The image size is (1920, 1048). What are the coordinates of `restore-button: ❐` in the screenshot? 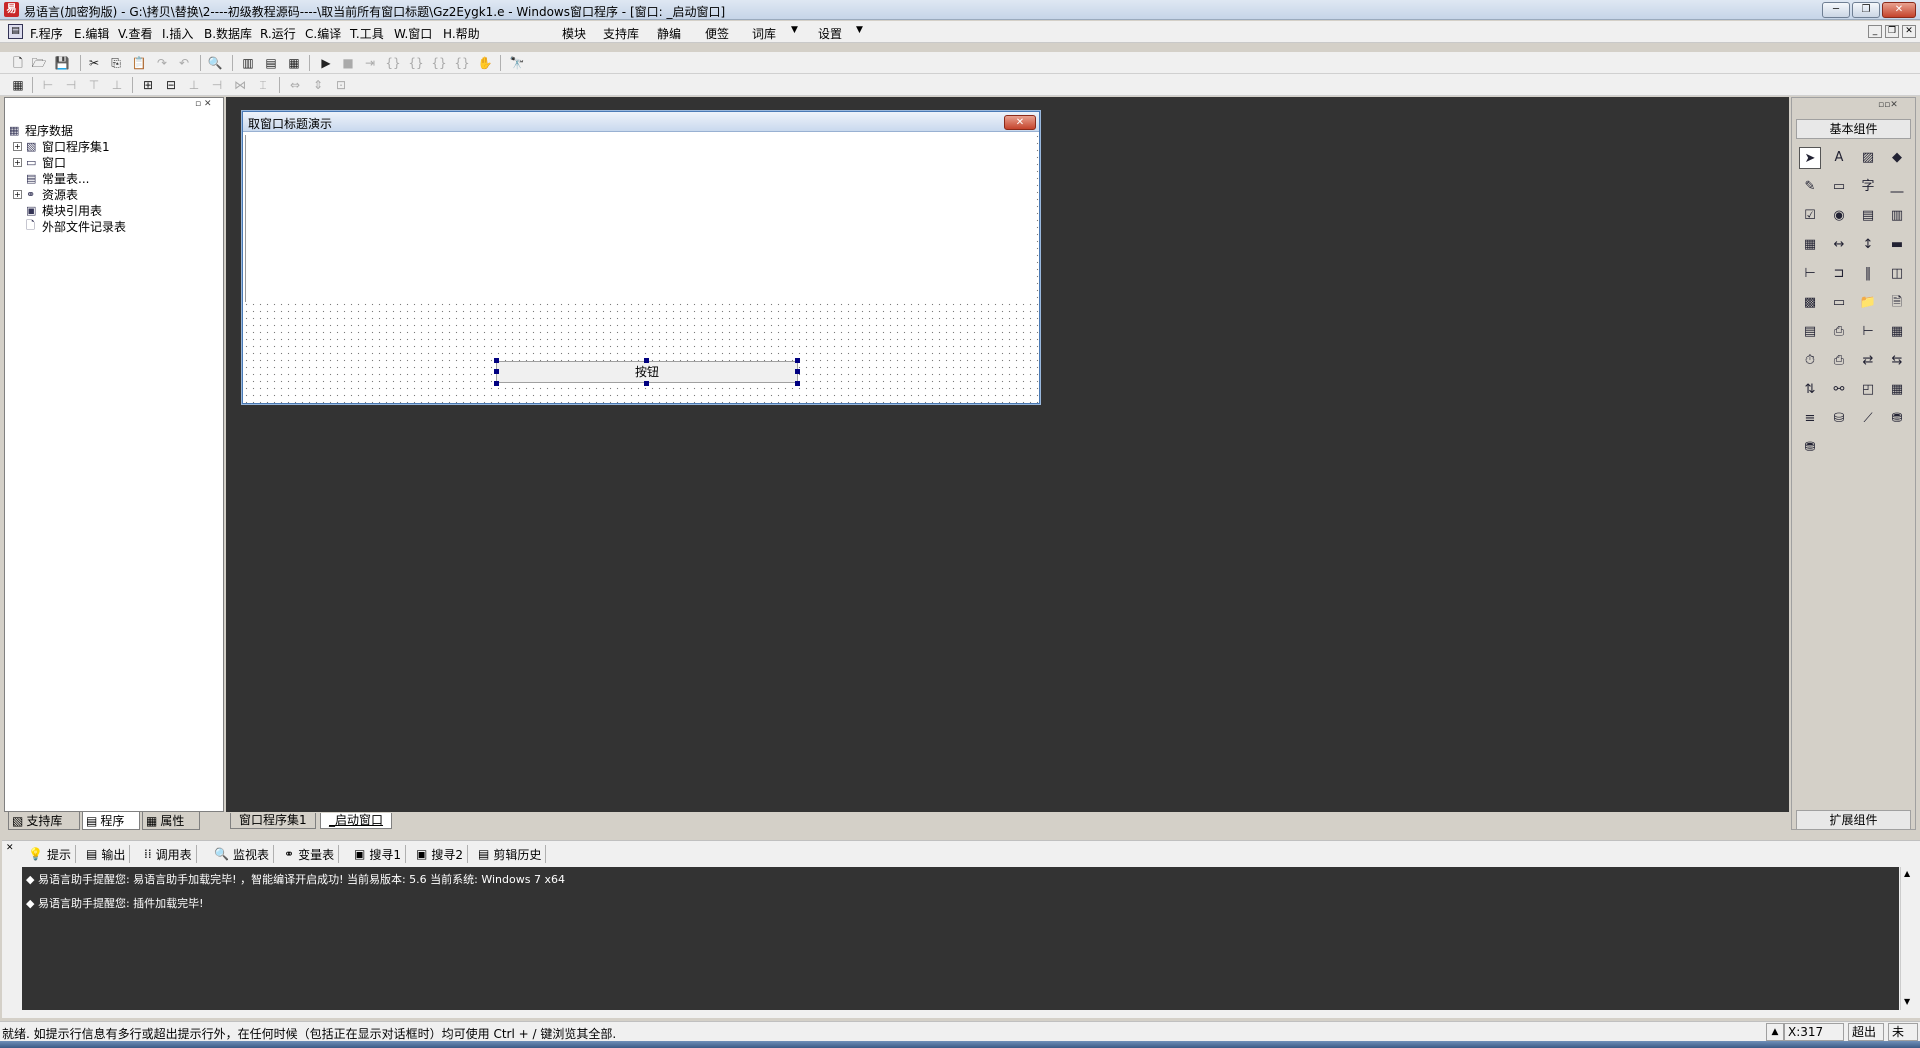 It's located at (1866, 10).